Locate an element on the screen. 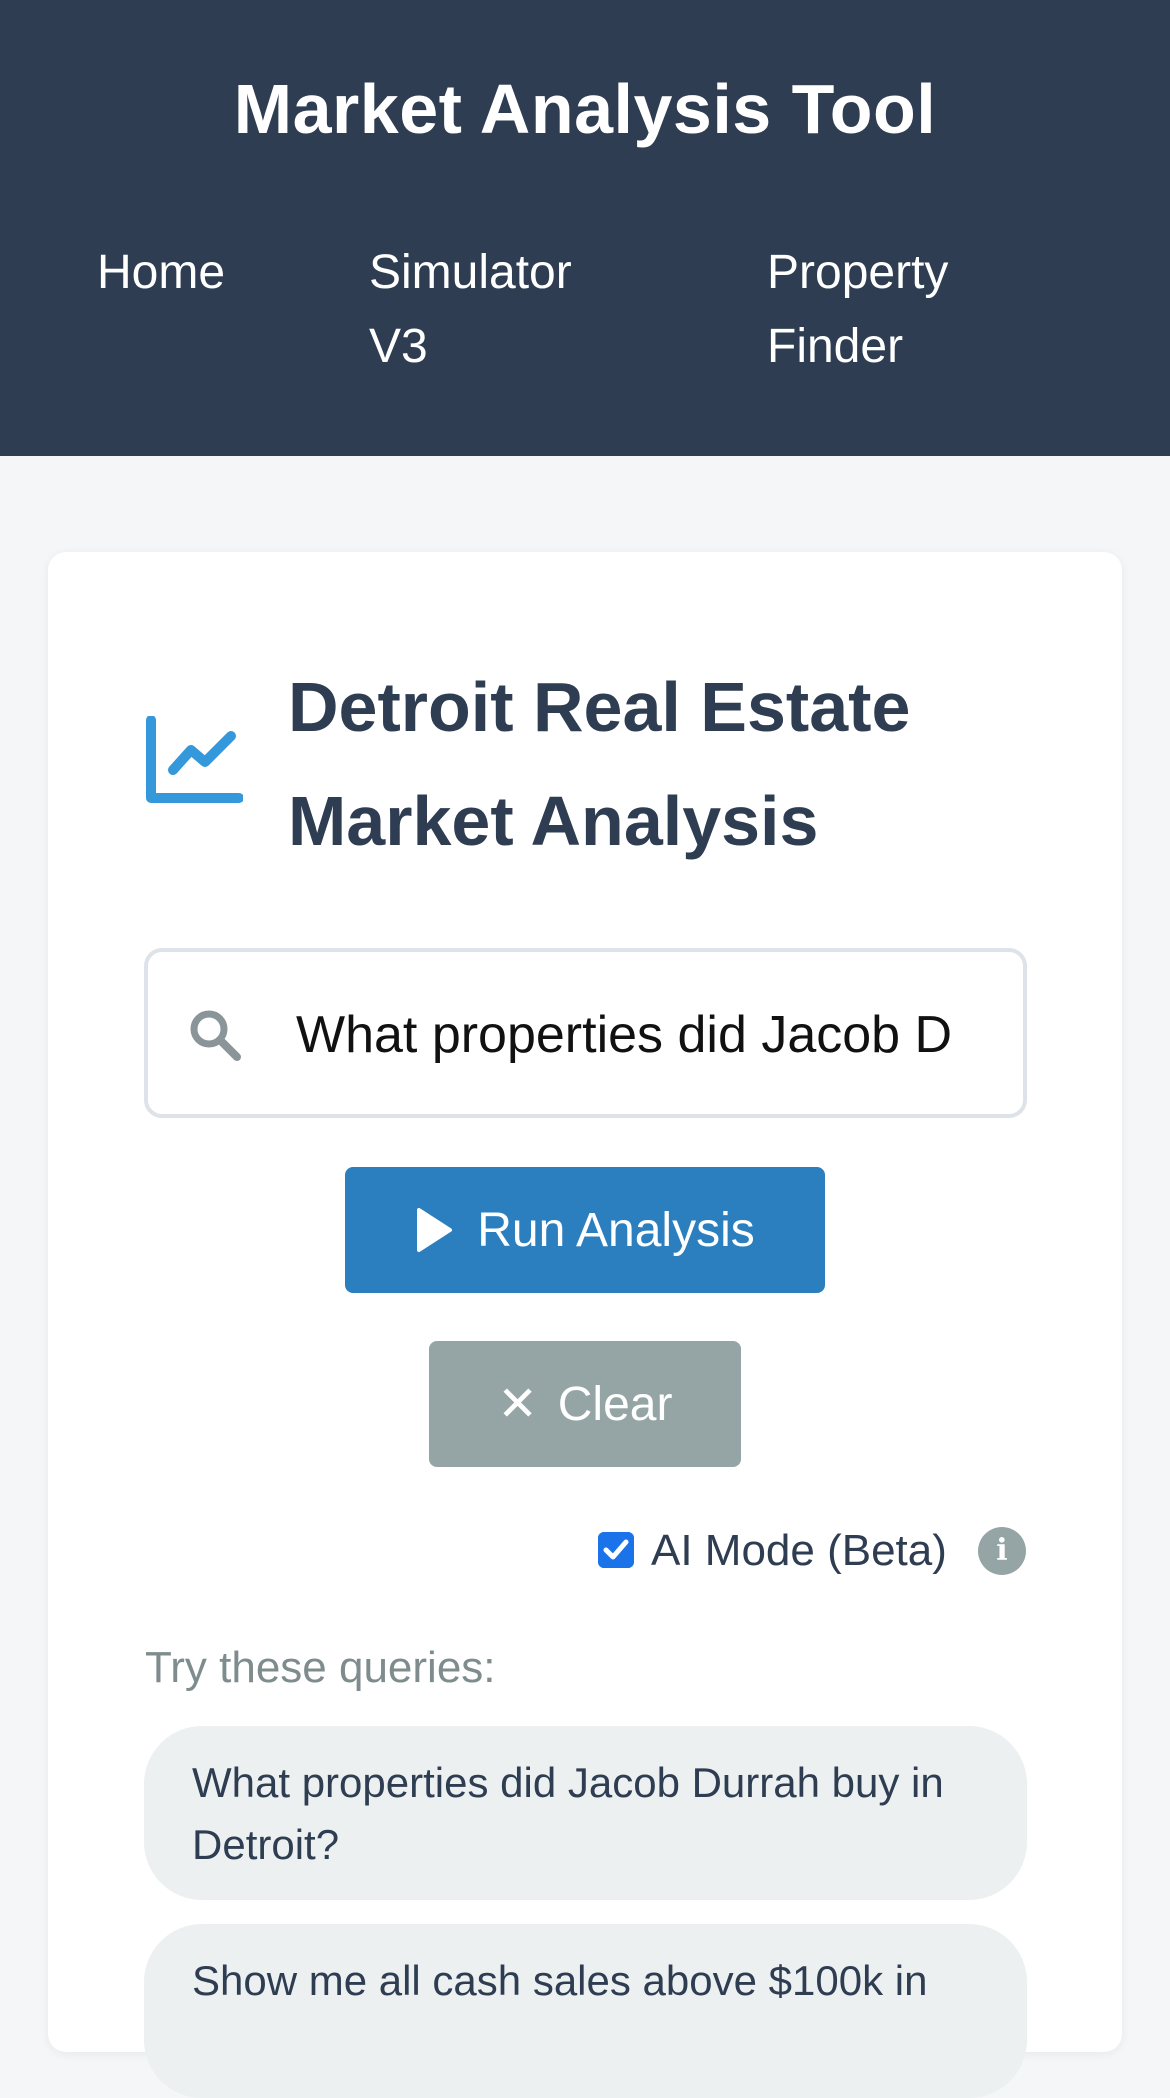 Image resolution: width=1170 pixels, height=2098 pixels. close-icon: ✕ is located at coordinates (517, 1404).